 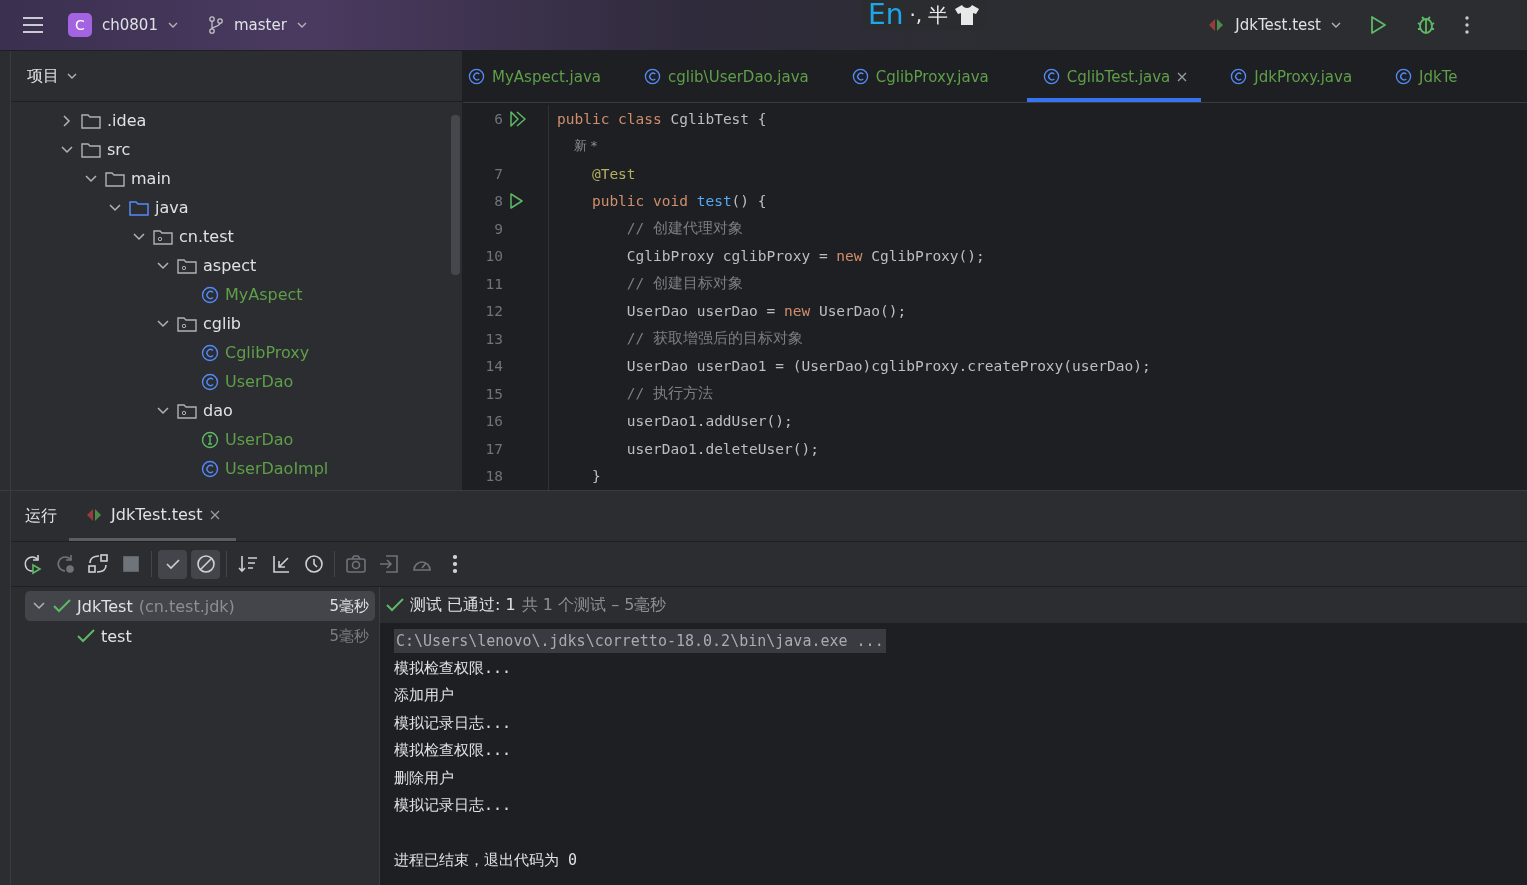 I want to click on line-number: 8, so click(x=498, y=201).